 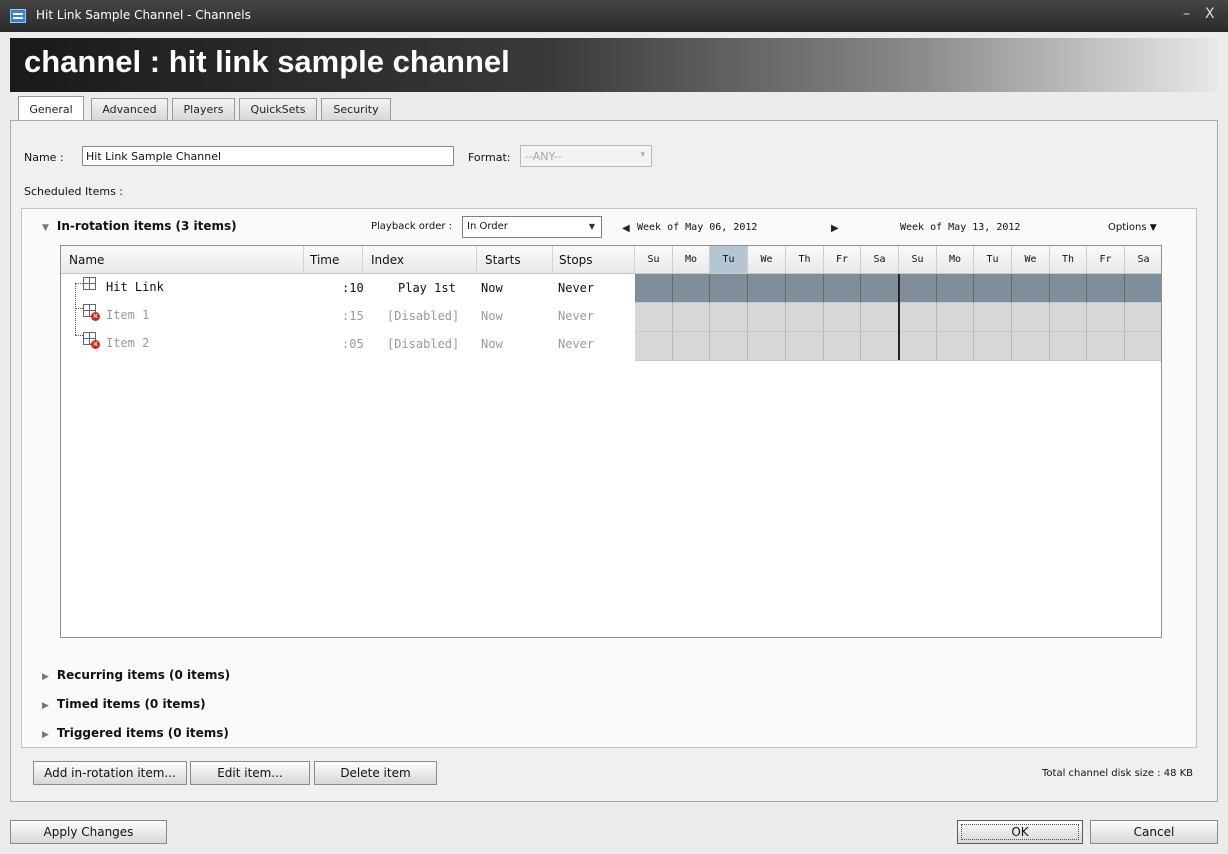 What do you see at coordinates (880, 260) in the screenshot?
I see `day-header: Sa` at bounding box center [880, 260].